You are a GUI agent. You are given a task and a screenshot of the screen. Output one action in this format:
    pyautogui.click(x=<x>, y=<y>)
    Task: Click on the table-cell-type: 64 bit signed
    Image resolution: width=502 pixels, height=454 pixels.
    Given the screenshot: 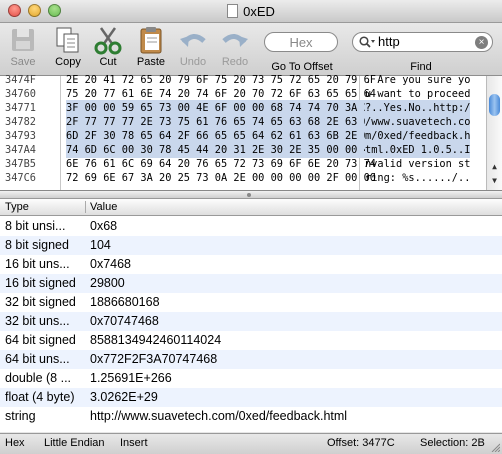 What is the action you would take?
    pyautogui.click(x=40, y=340)
    